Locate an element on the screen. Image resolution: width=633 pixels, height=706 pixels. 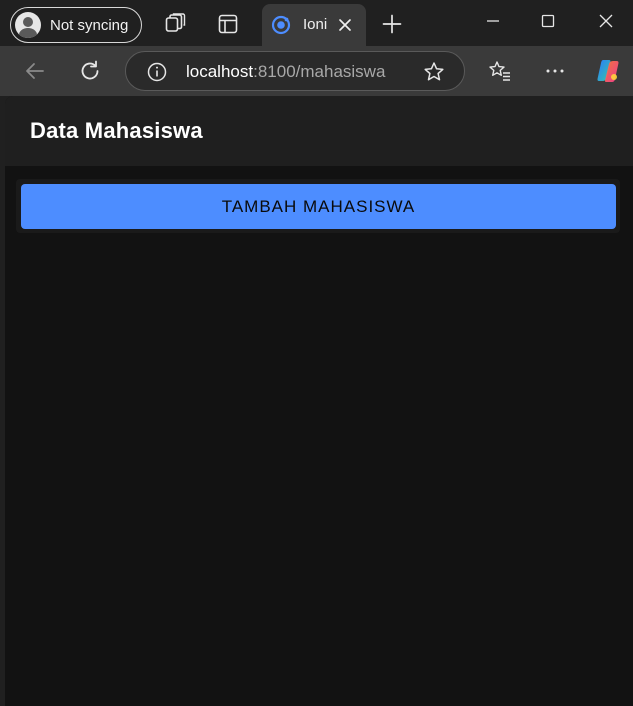
url-text: localhost:8100/mahasiswa is located at coordinates (285, 72).